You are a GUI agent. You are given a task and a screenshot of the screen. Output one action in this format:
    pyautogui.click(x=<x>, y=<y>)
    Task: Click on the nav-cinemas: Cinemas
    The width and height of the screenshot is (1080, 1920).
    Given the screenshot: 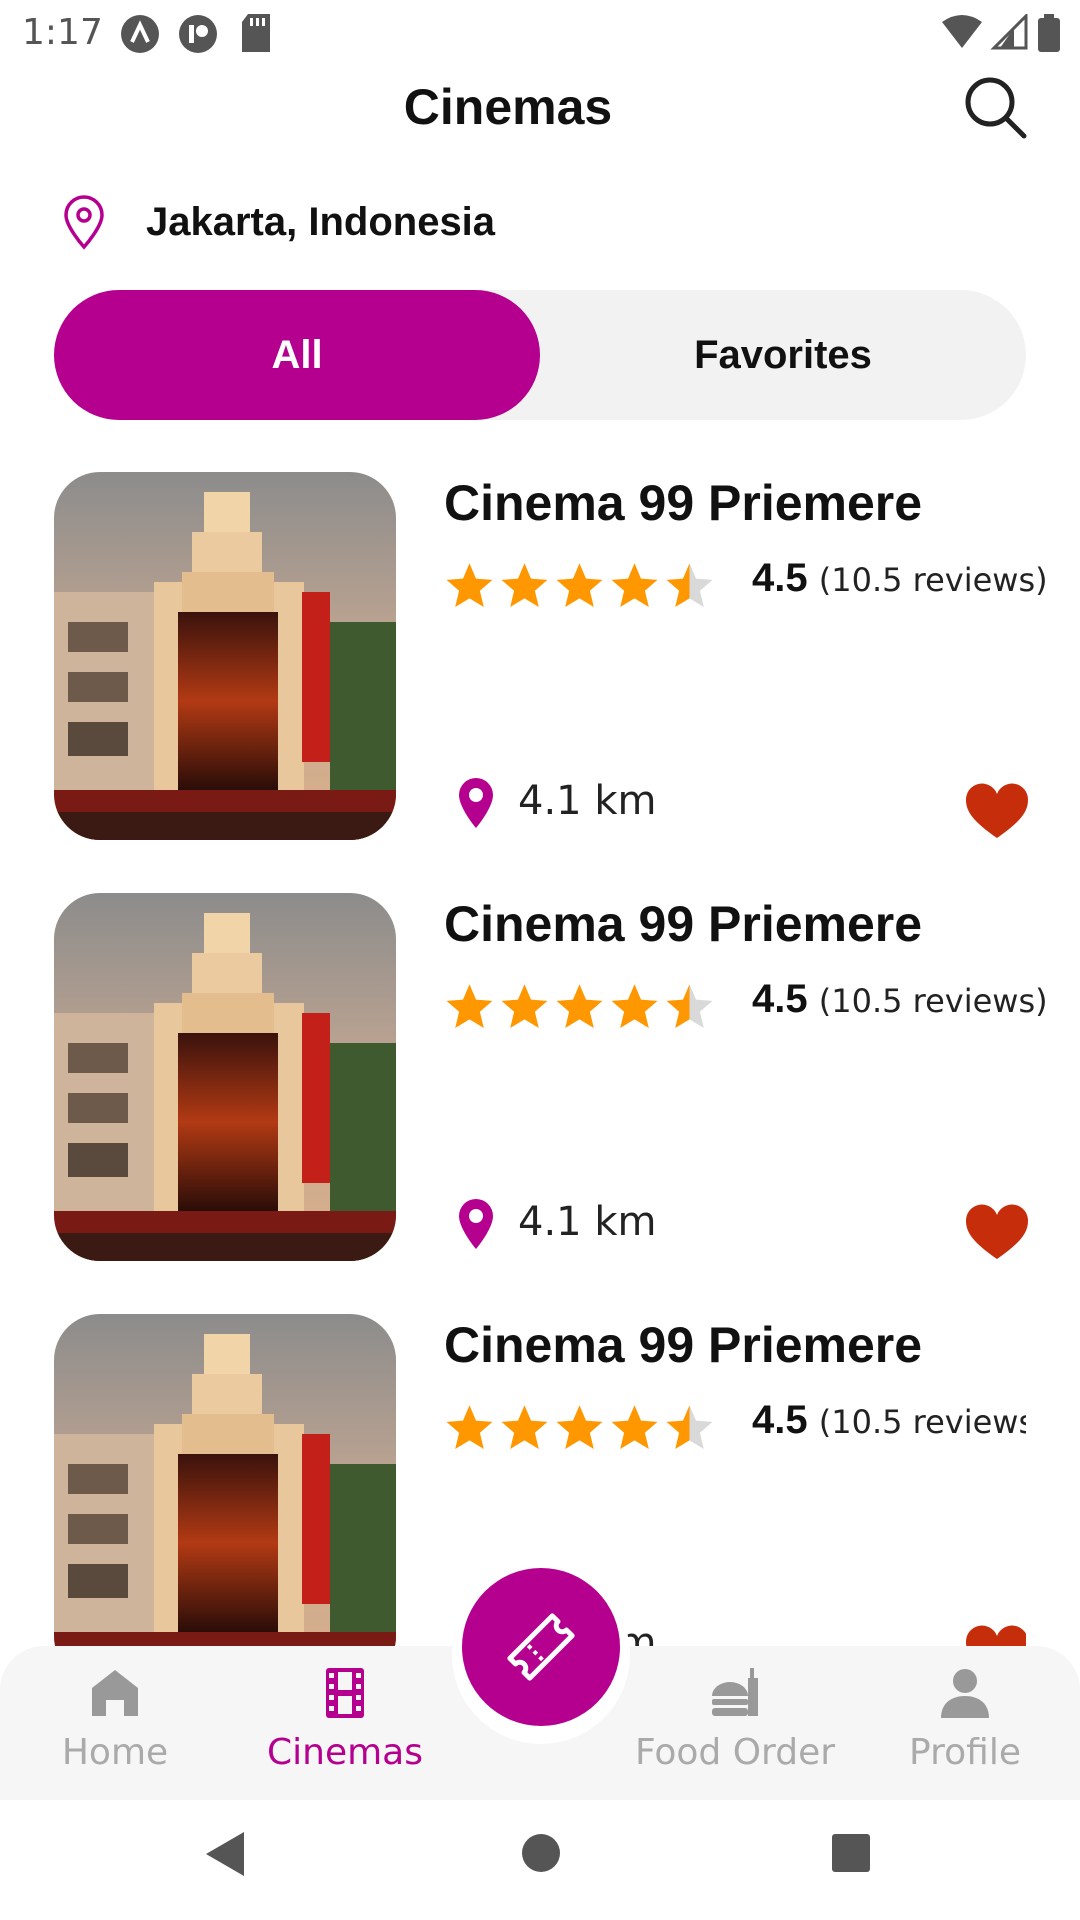 What is the action you would take?
    pyautogui.click(x=345, y=1723)
    